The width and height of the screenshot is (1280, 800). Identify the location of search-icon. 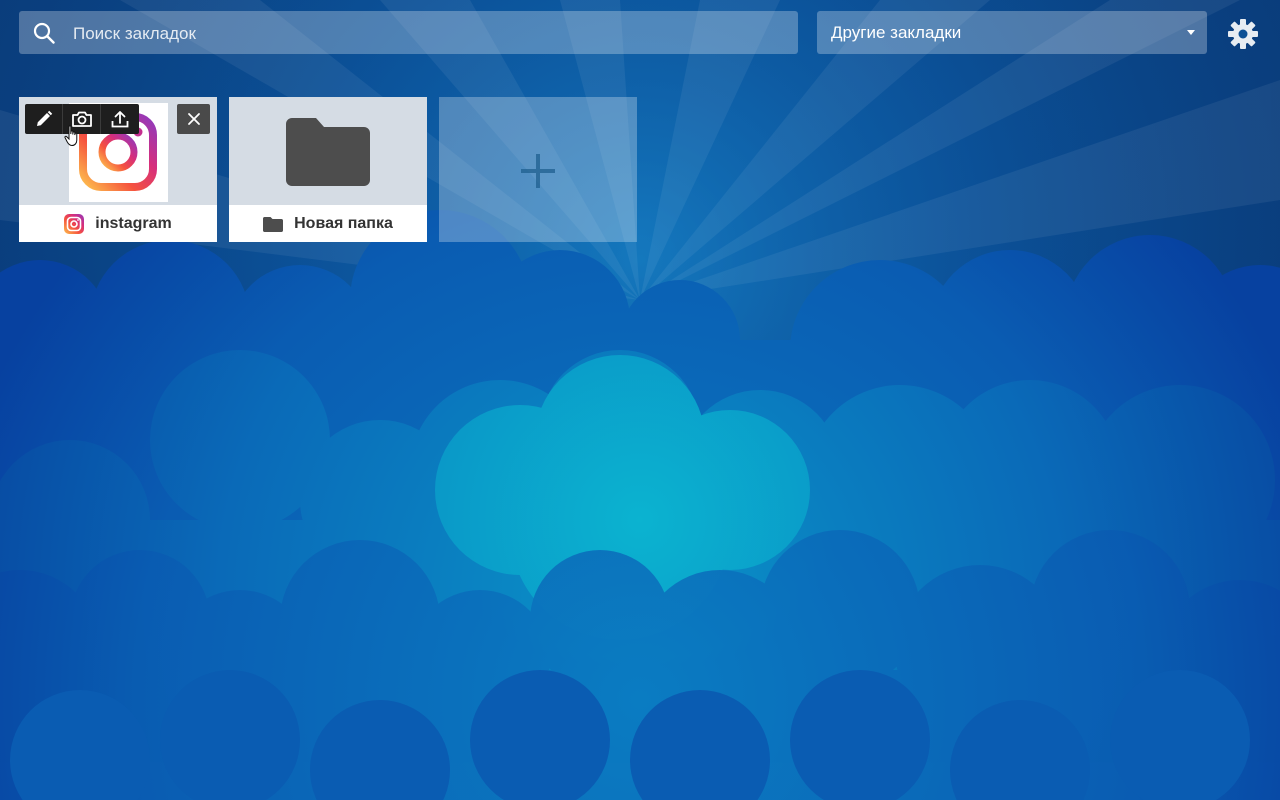
(44, 33).